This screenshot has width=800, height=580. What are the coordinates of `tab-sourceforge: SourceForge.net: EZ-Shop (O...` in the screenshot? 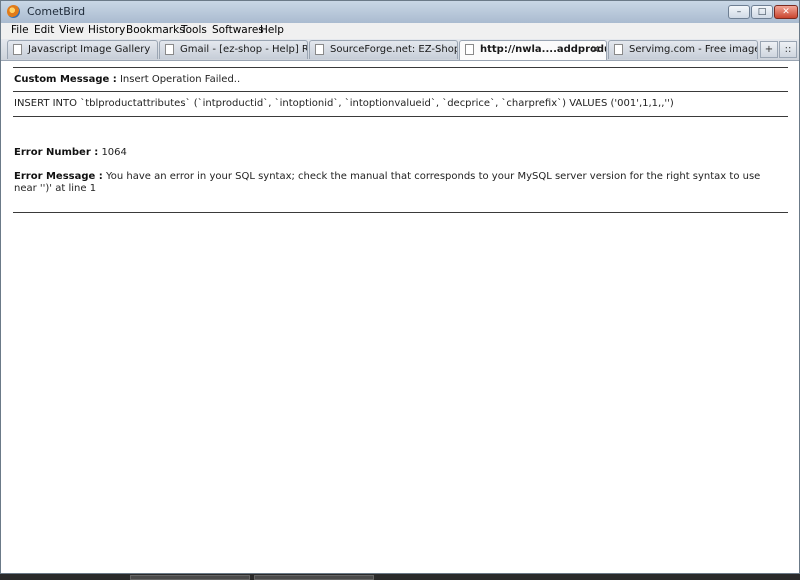 It's located at (383, 49).